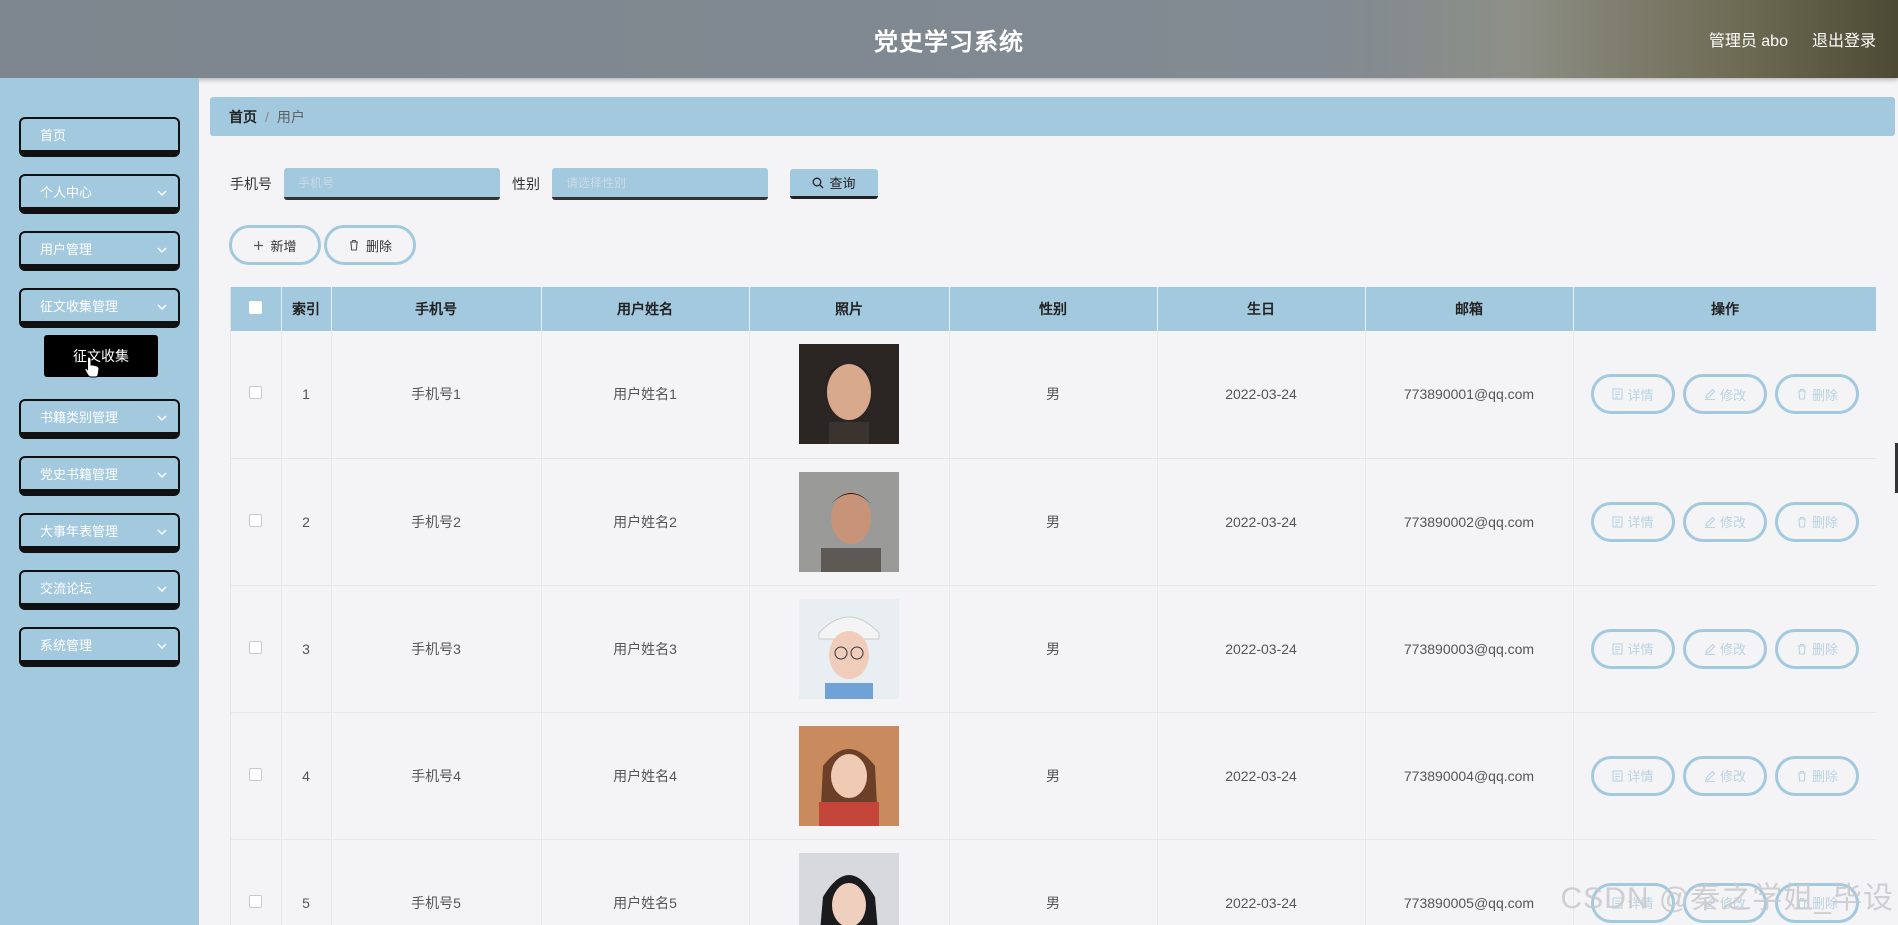 This screenshot has height=925, width=1898. What do you see at coordinates (99, 308) in the screenshot?
I see `sidebar-item-essay-management: 征文收集管理` at bounding box center [99, 308].